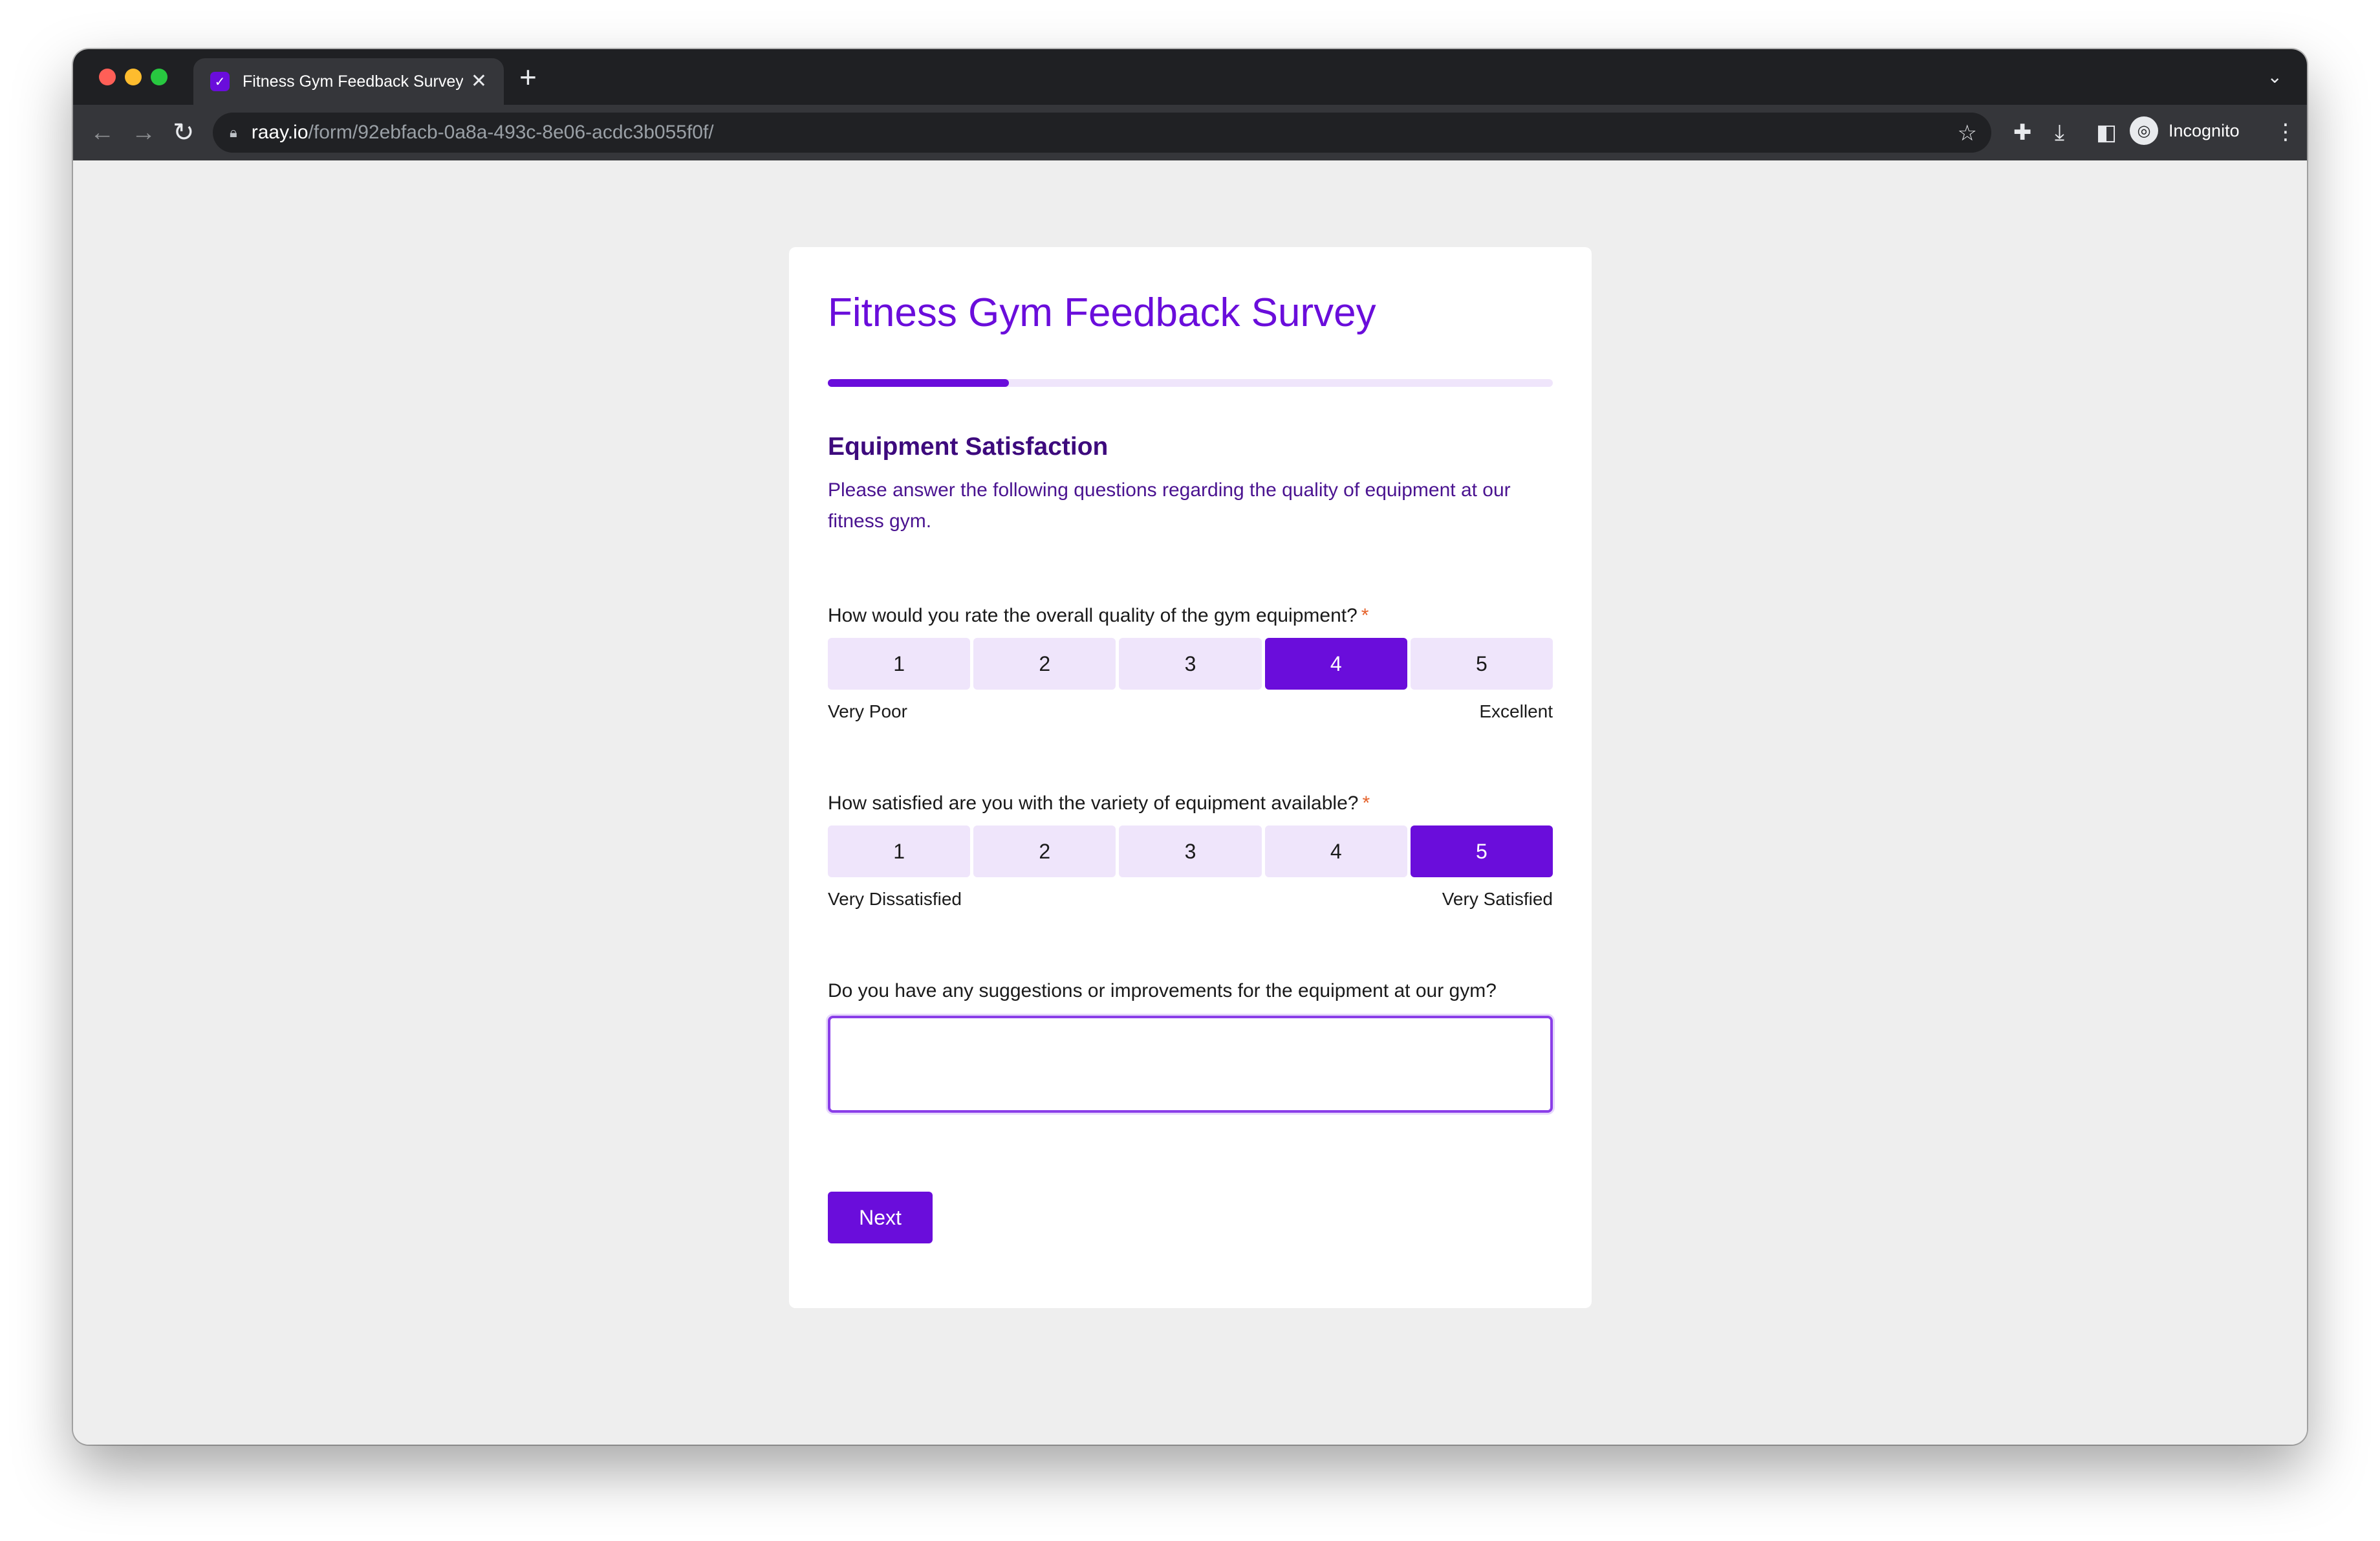 The width and height of the screenshot is (2380, 1541). What do you see at coordinates (528, 77) in the screenshot?
I see `new-tab-button: +` at bounding box center [528, 77].